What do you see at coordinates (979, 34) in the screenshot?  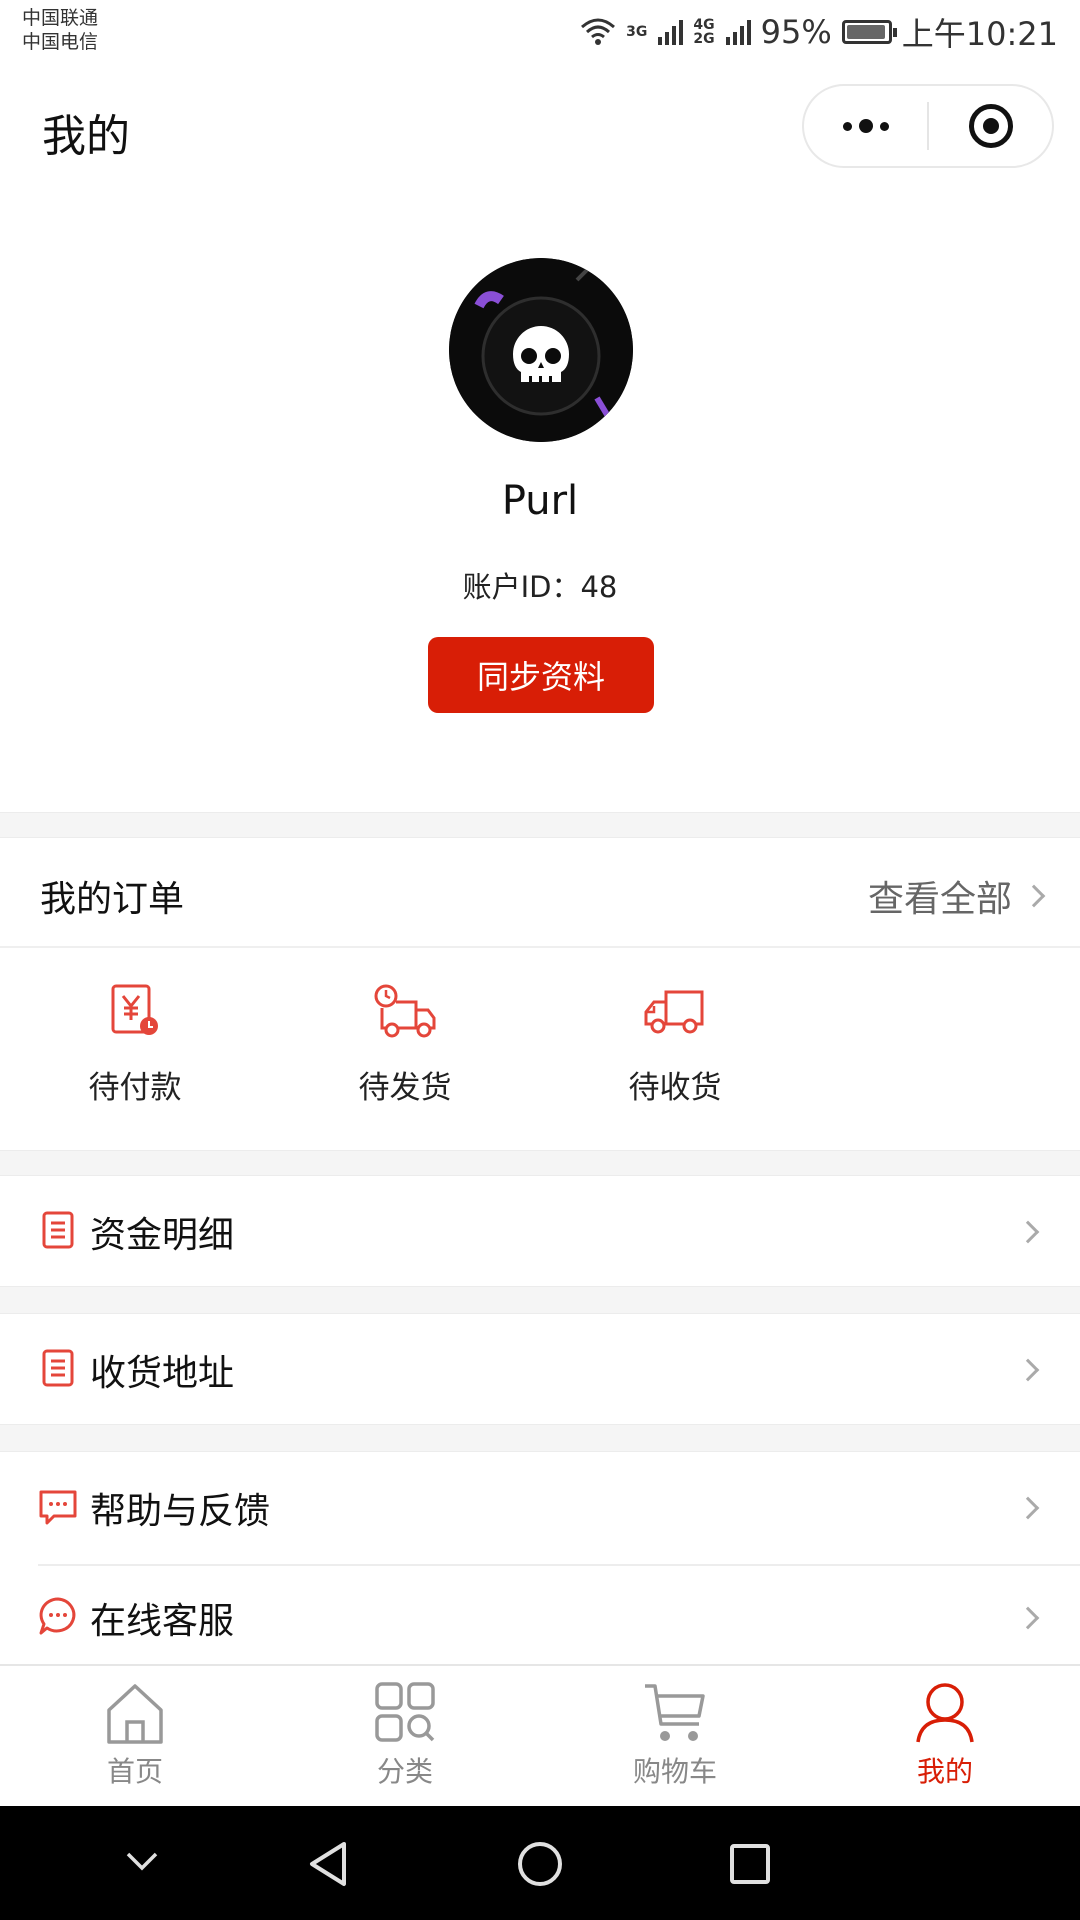 I see `clock: 上午10:21` at bounding box center [979, 34].